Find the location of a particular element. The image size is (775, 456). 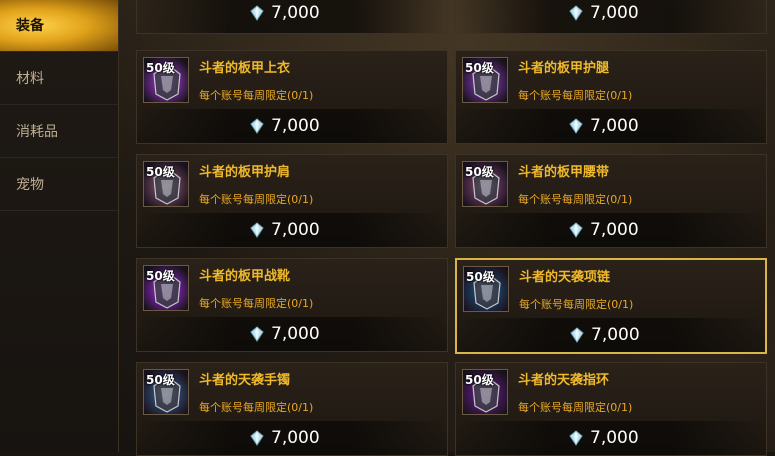

shop-item-card: 50级 斗者的天袭手镯 每个账号每周限定(0/1) 7,000 is located at coordinates (292, 409).